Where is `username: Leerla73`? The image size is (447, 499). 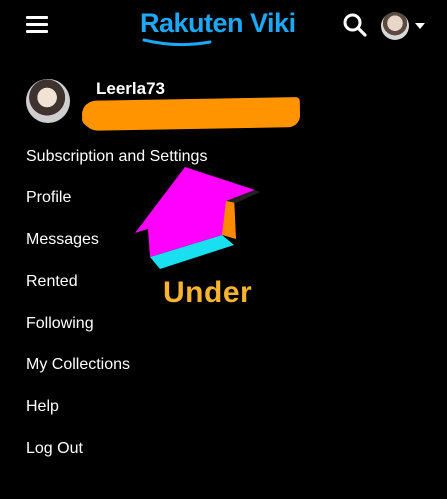 username: Leerla73 is located at coordinates (130, 89).